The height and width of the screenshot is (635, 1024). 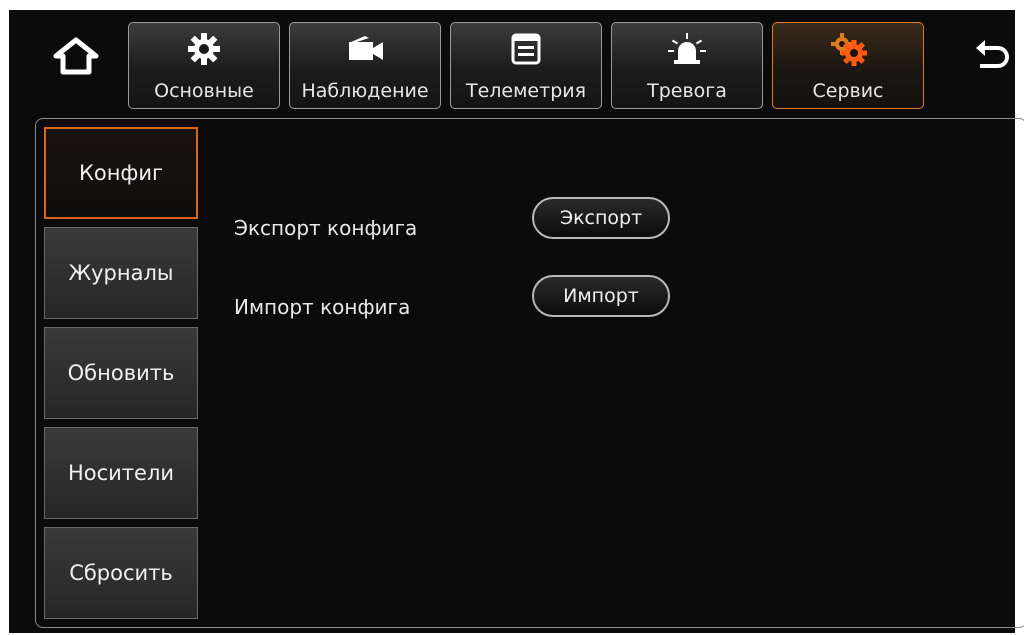 What do you see at coordinates (526, 49) in the screenshot?
I see `document-window-icon` at bounding box center [526, 49].